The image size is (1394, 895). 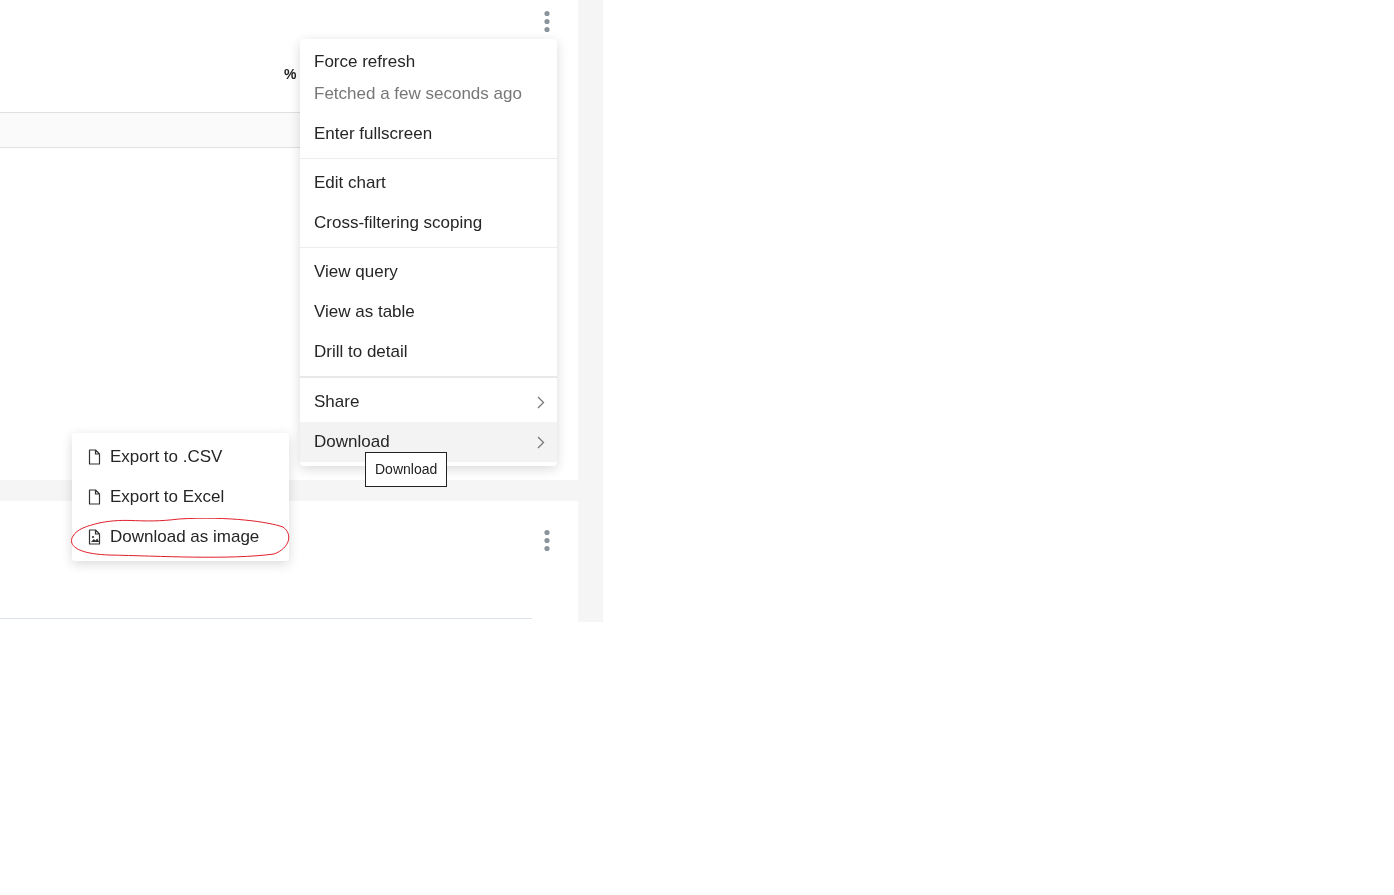 What do you see at coordinates (180, 457) in the screenshot?
I see `submenu-item: Export to .CSV` at bounding box center [180, 457].